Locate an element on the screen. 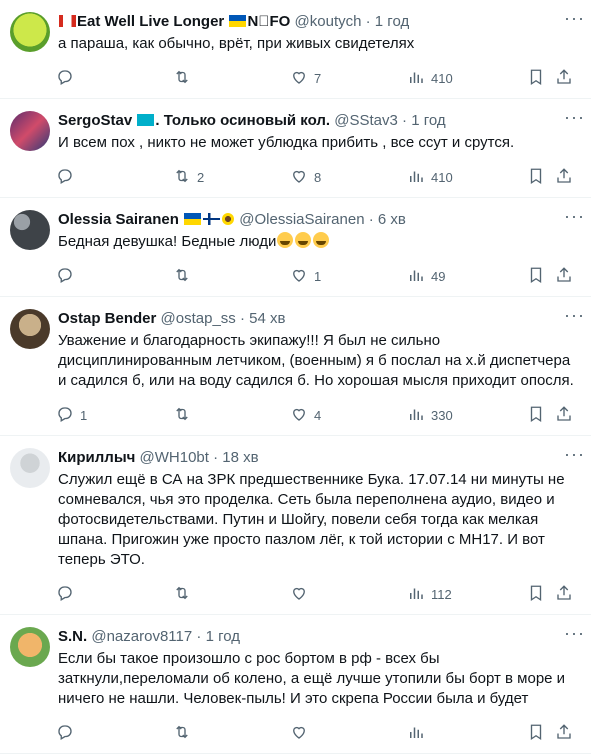 This screenshot has height=754, width=591. like-button: 1 is located at coordinates (305, 276).